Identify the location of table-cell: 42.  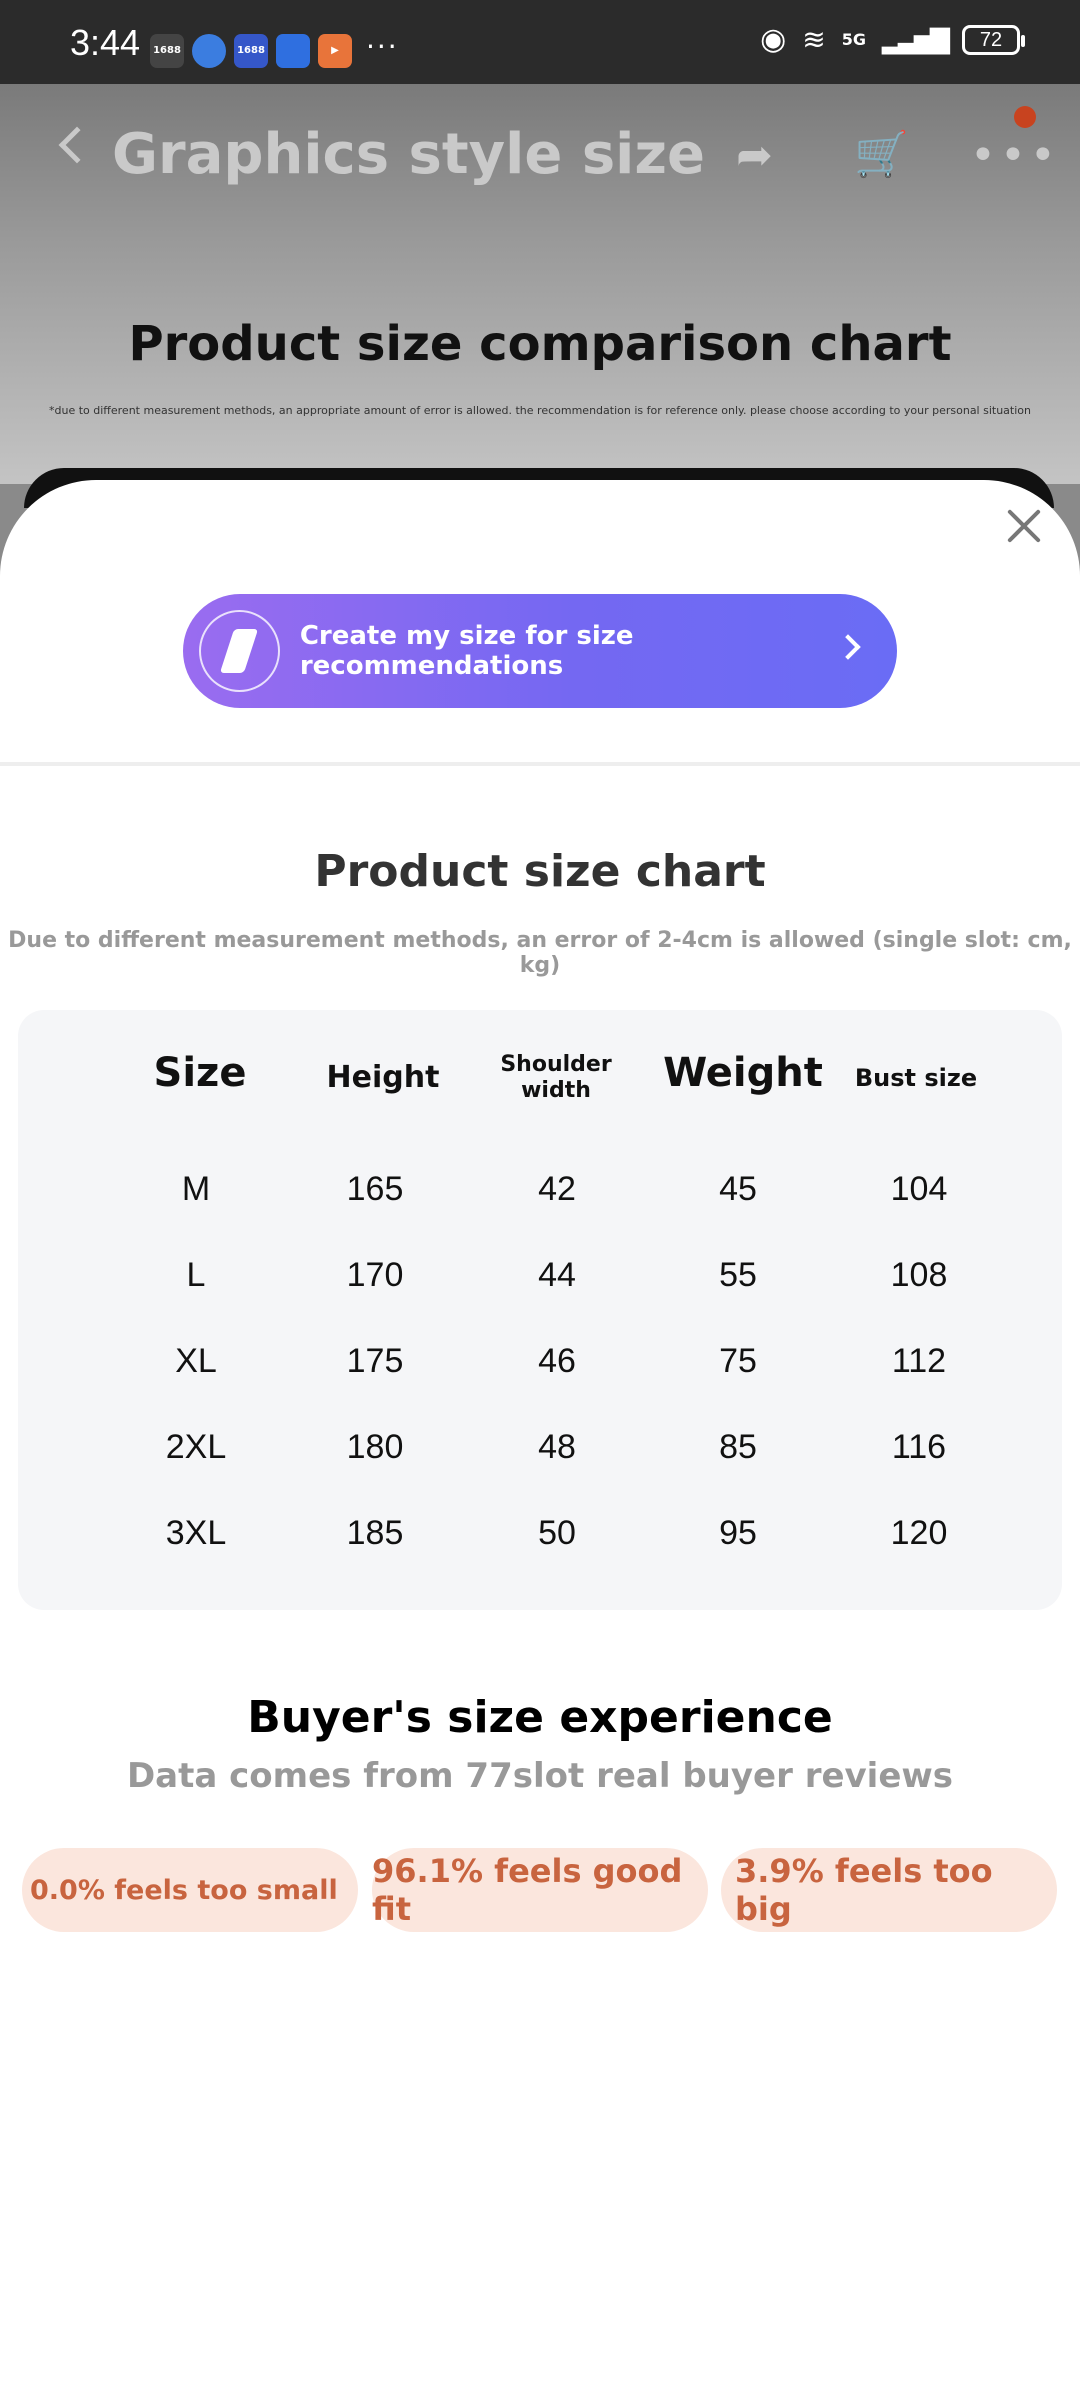
(557, 1189).